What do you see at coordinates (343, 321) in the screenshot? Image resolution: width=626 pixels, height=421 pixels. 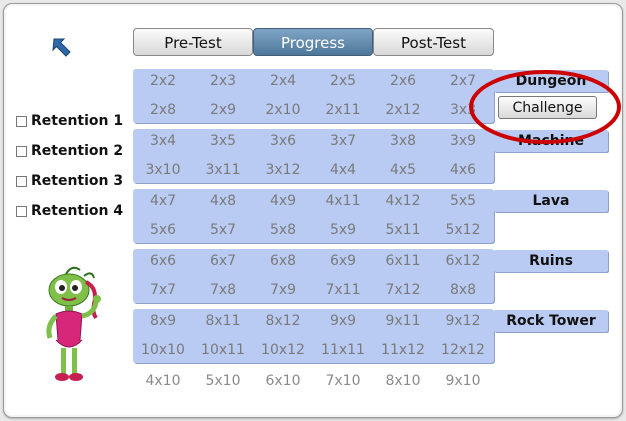 I see `fact-cell: 9x9` at bounding box center [343, 321].